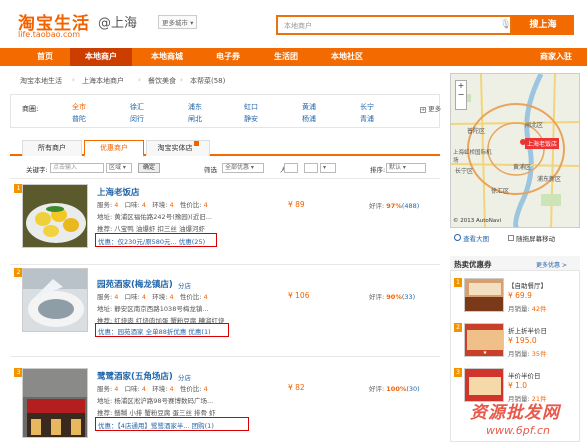 The image size is (587, 446). I want to click on watermark-url: www.6pf.cn, so click(518, 430).